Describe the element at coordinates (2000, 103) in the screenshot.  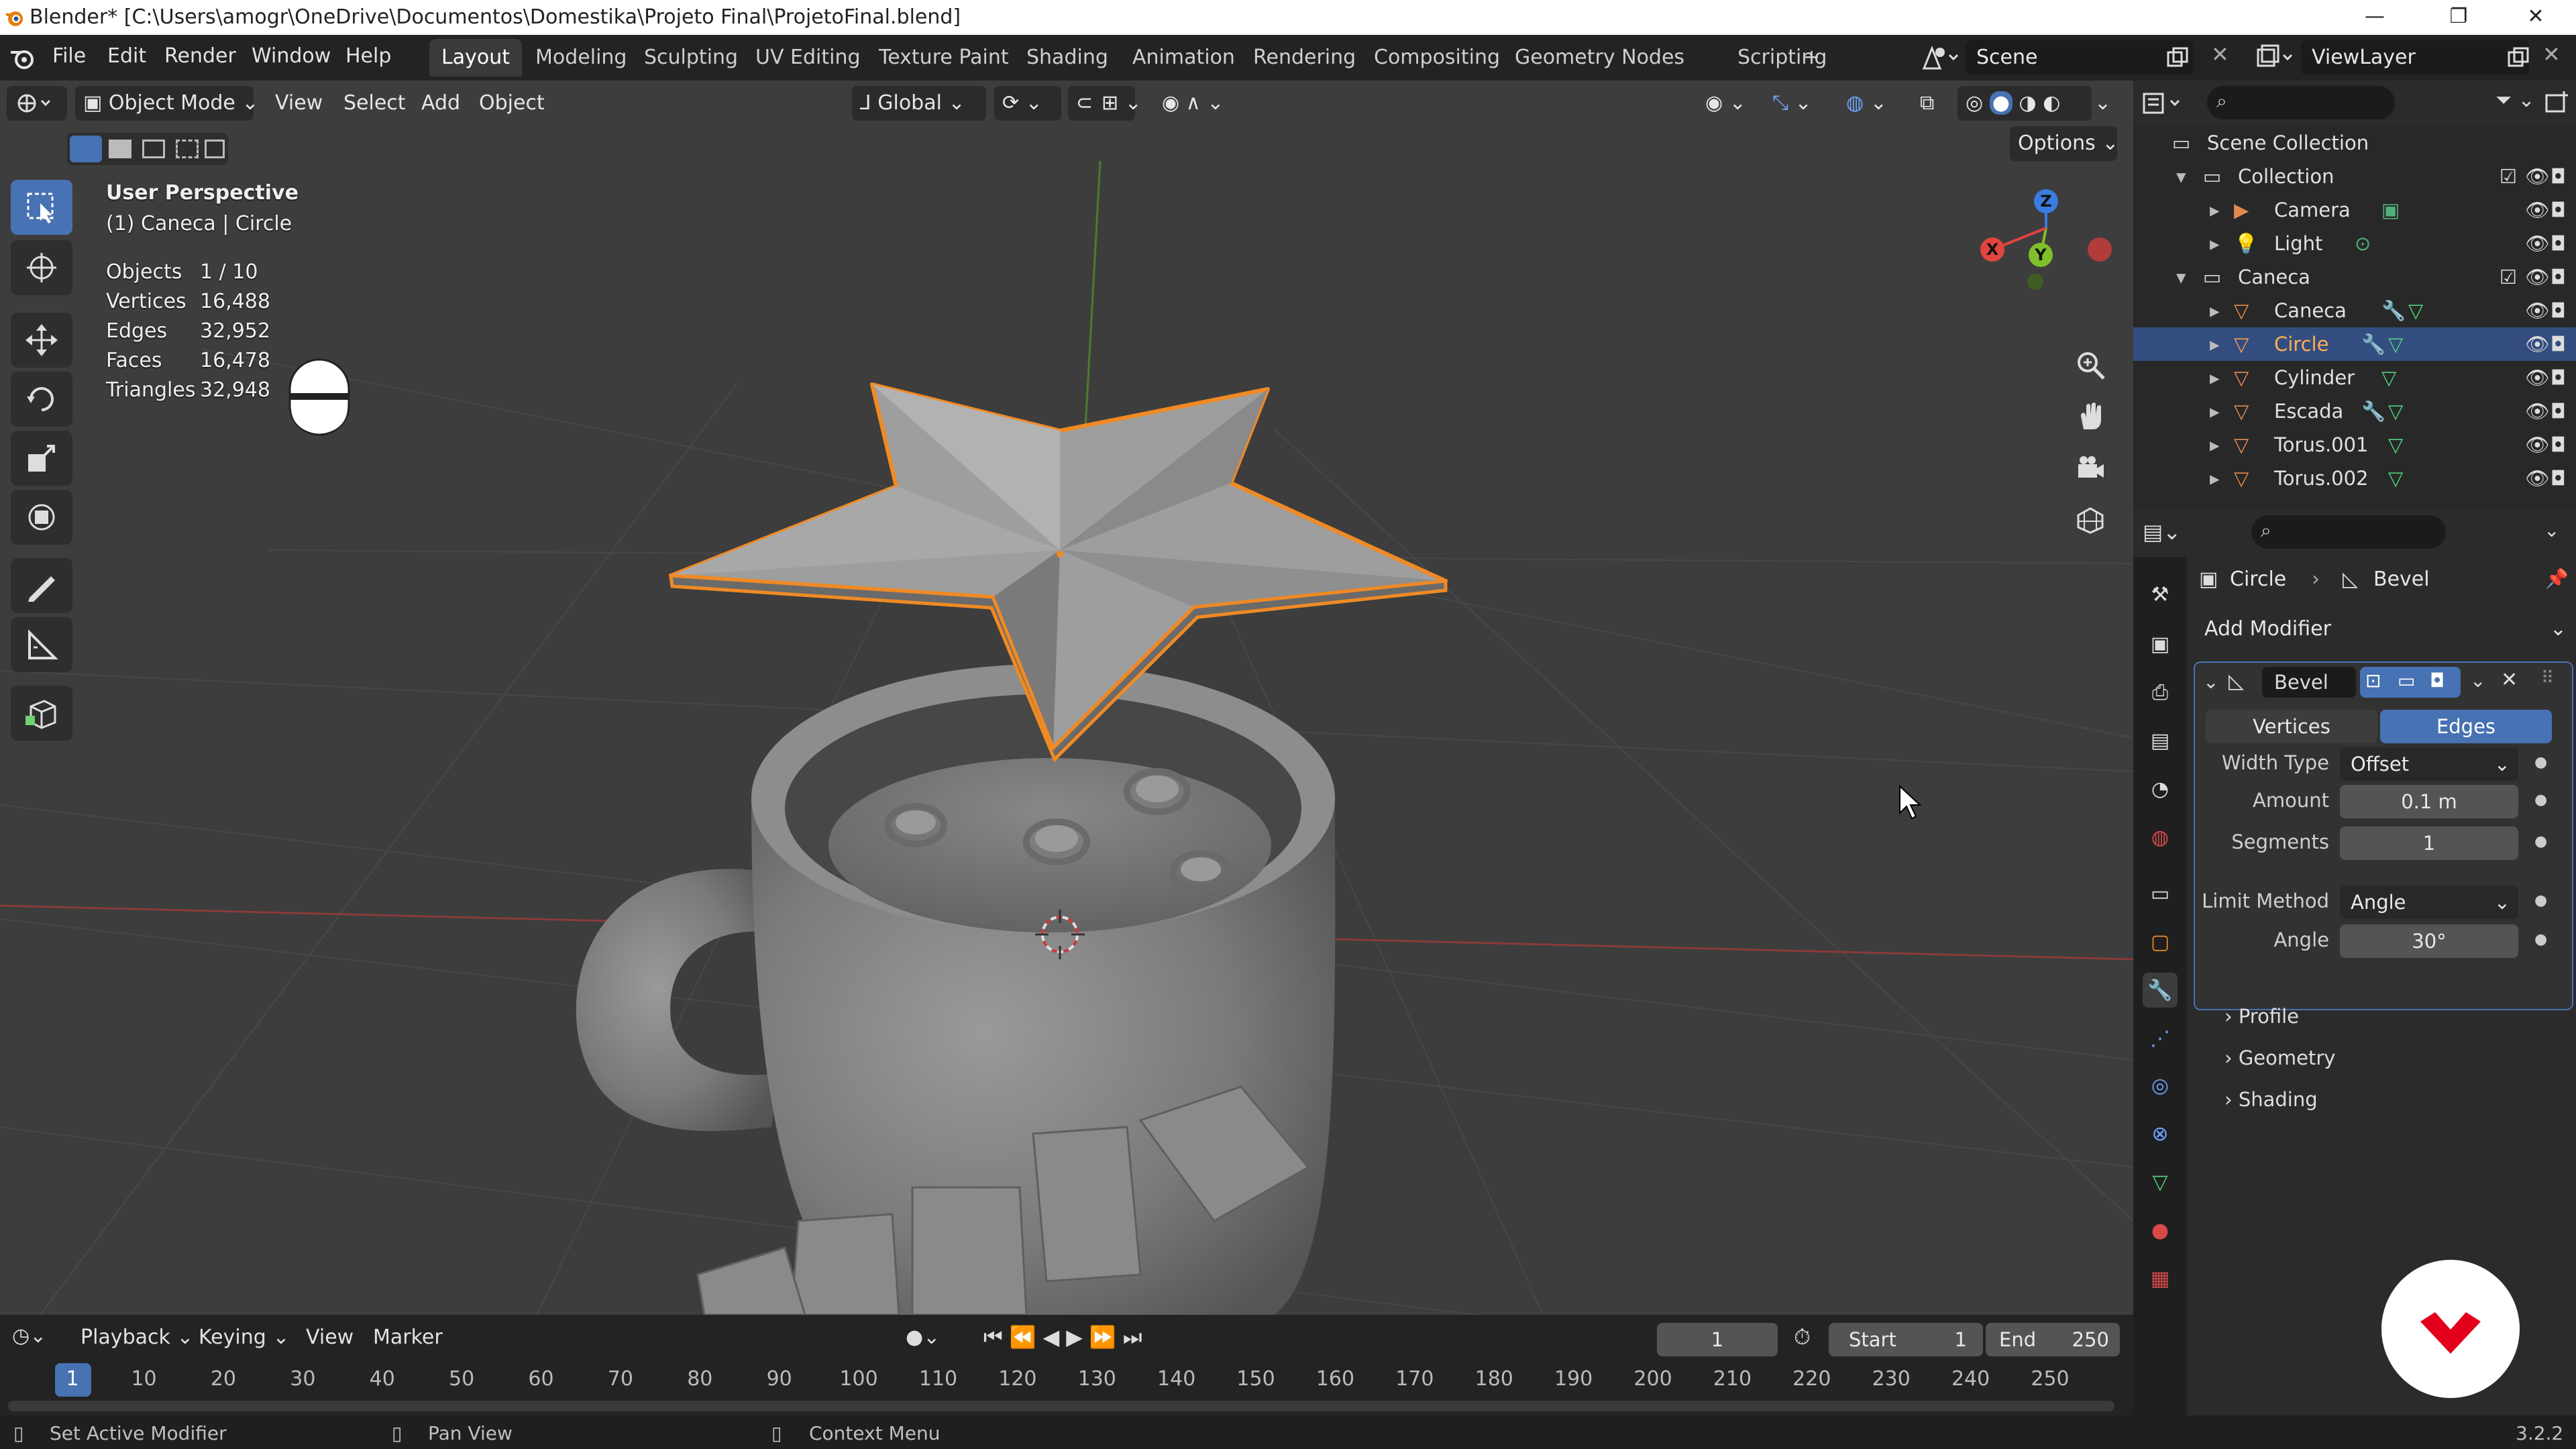
I see `solid-shading-icon: ●` at that location.